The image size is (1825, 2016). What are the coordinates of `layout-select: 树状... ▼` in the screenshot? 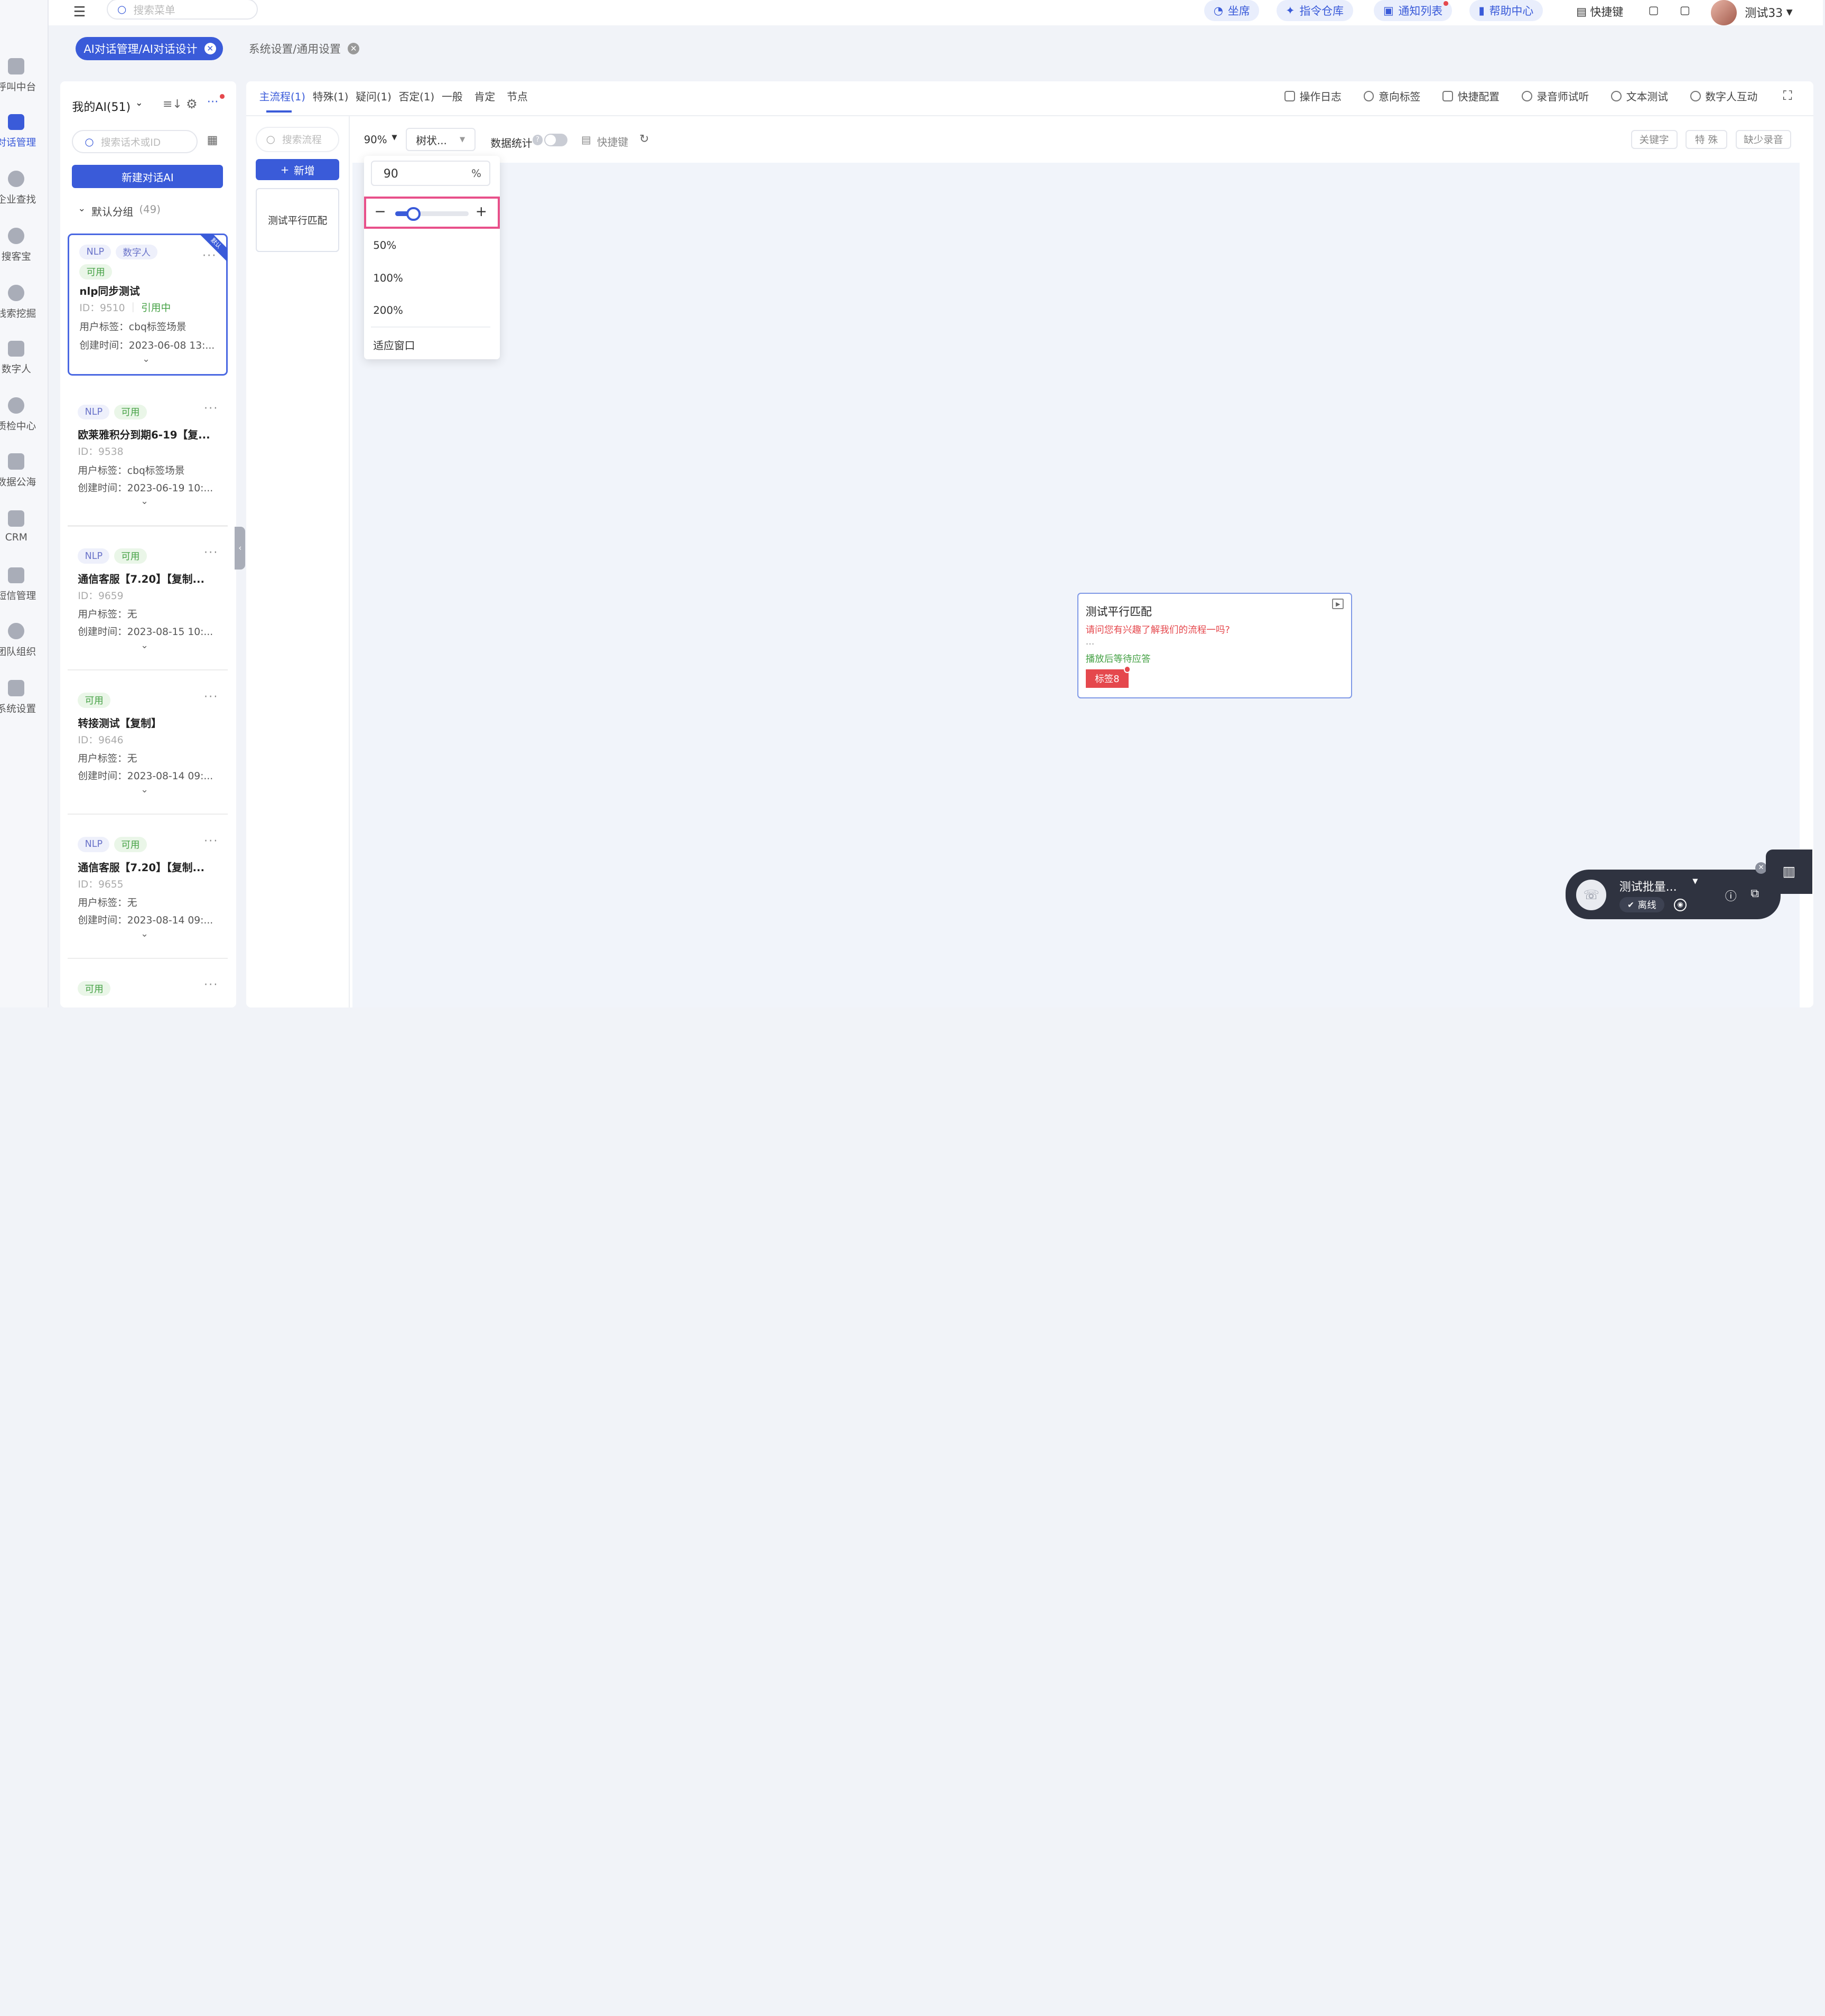 It's located at (440, 139).